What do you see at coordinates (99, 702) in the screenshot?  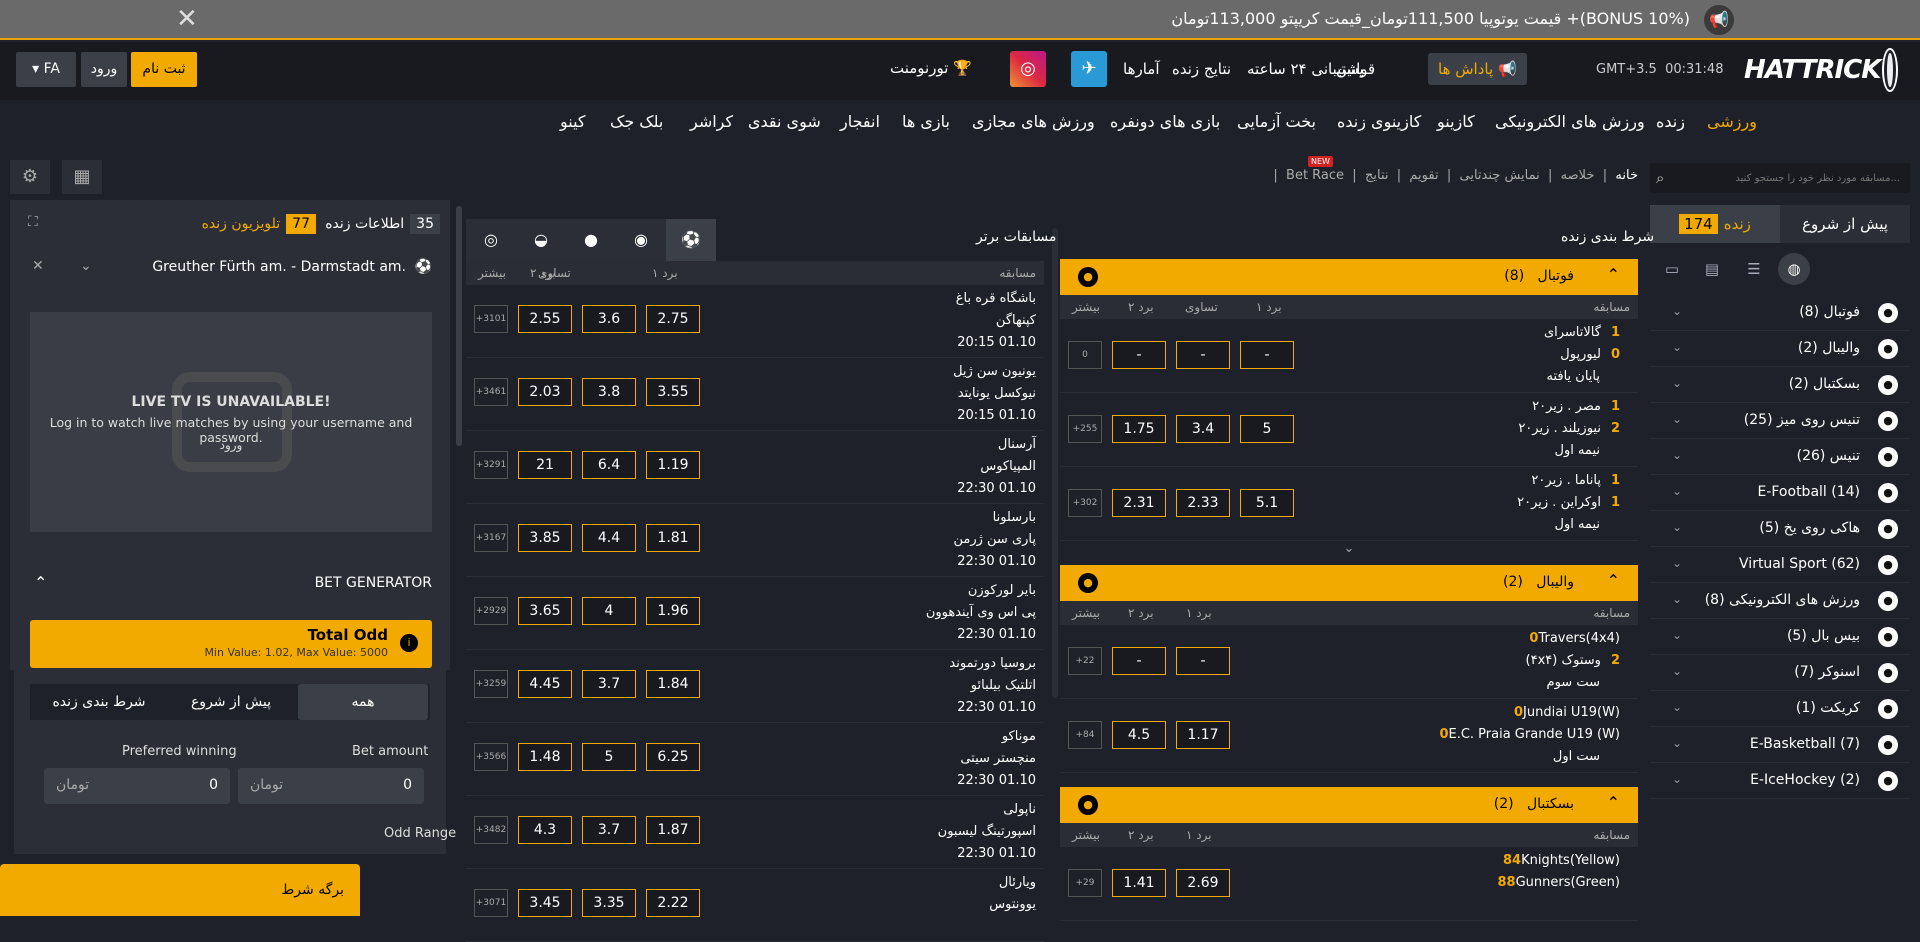 I see `seg-live: شرط بندی زنده` at bounding box center [99, 702].